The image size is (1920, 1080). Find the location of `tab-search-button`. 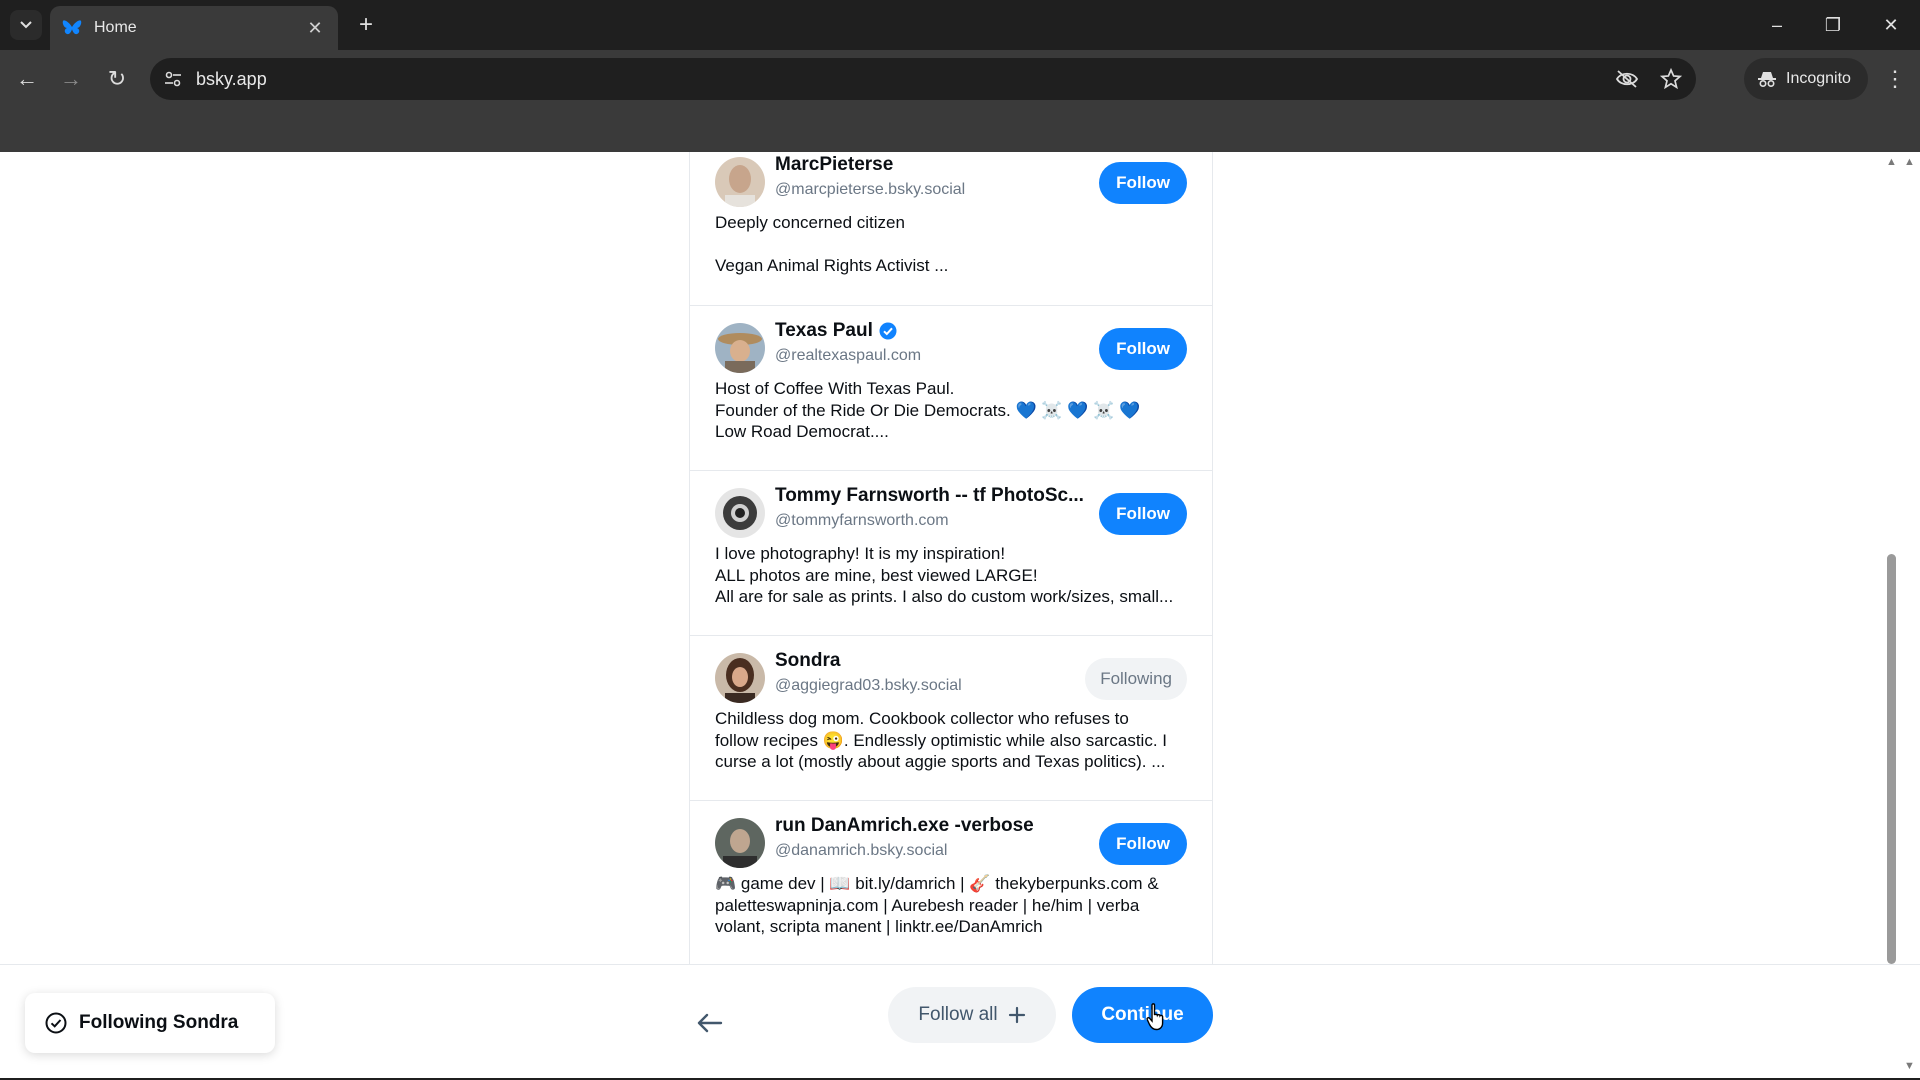

tab-search-button is located at coordinates (26, 25).